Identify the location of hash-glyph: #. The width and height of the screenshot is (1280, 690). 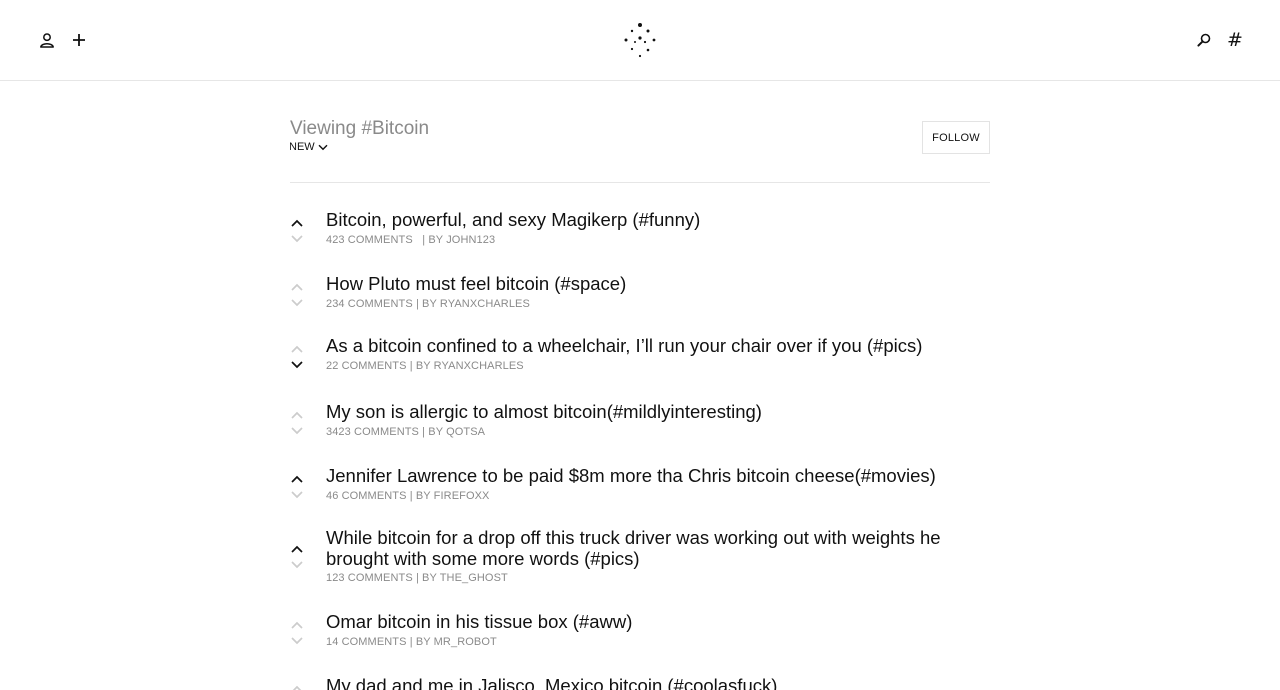
(1235, 39).